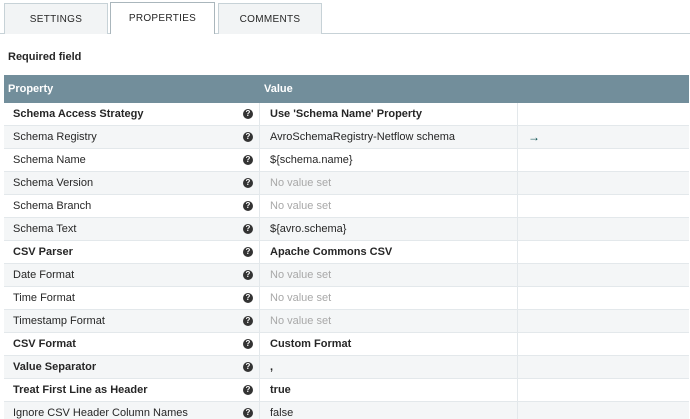 Image resolution: width=690 pixels, height=419 pixels. I want to click on table-row: Schema Text? ${avro.schema}, so click(346, 229).